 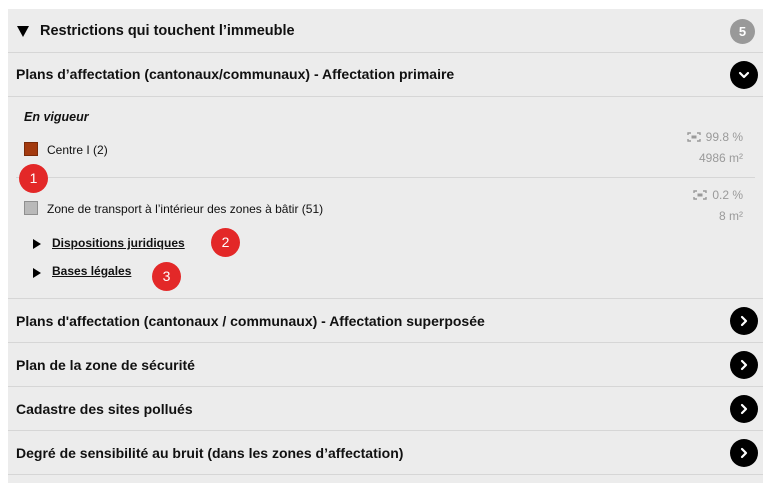 What do you see at coordinates (77, 150) in the screenshot?
I see `legend-item-label: Centre I (2)` at bounding box center [77, 150].